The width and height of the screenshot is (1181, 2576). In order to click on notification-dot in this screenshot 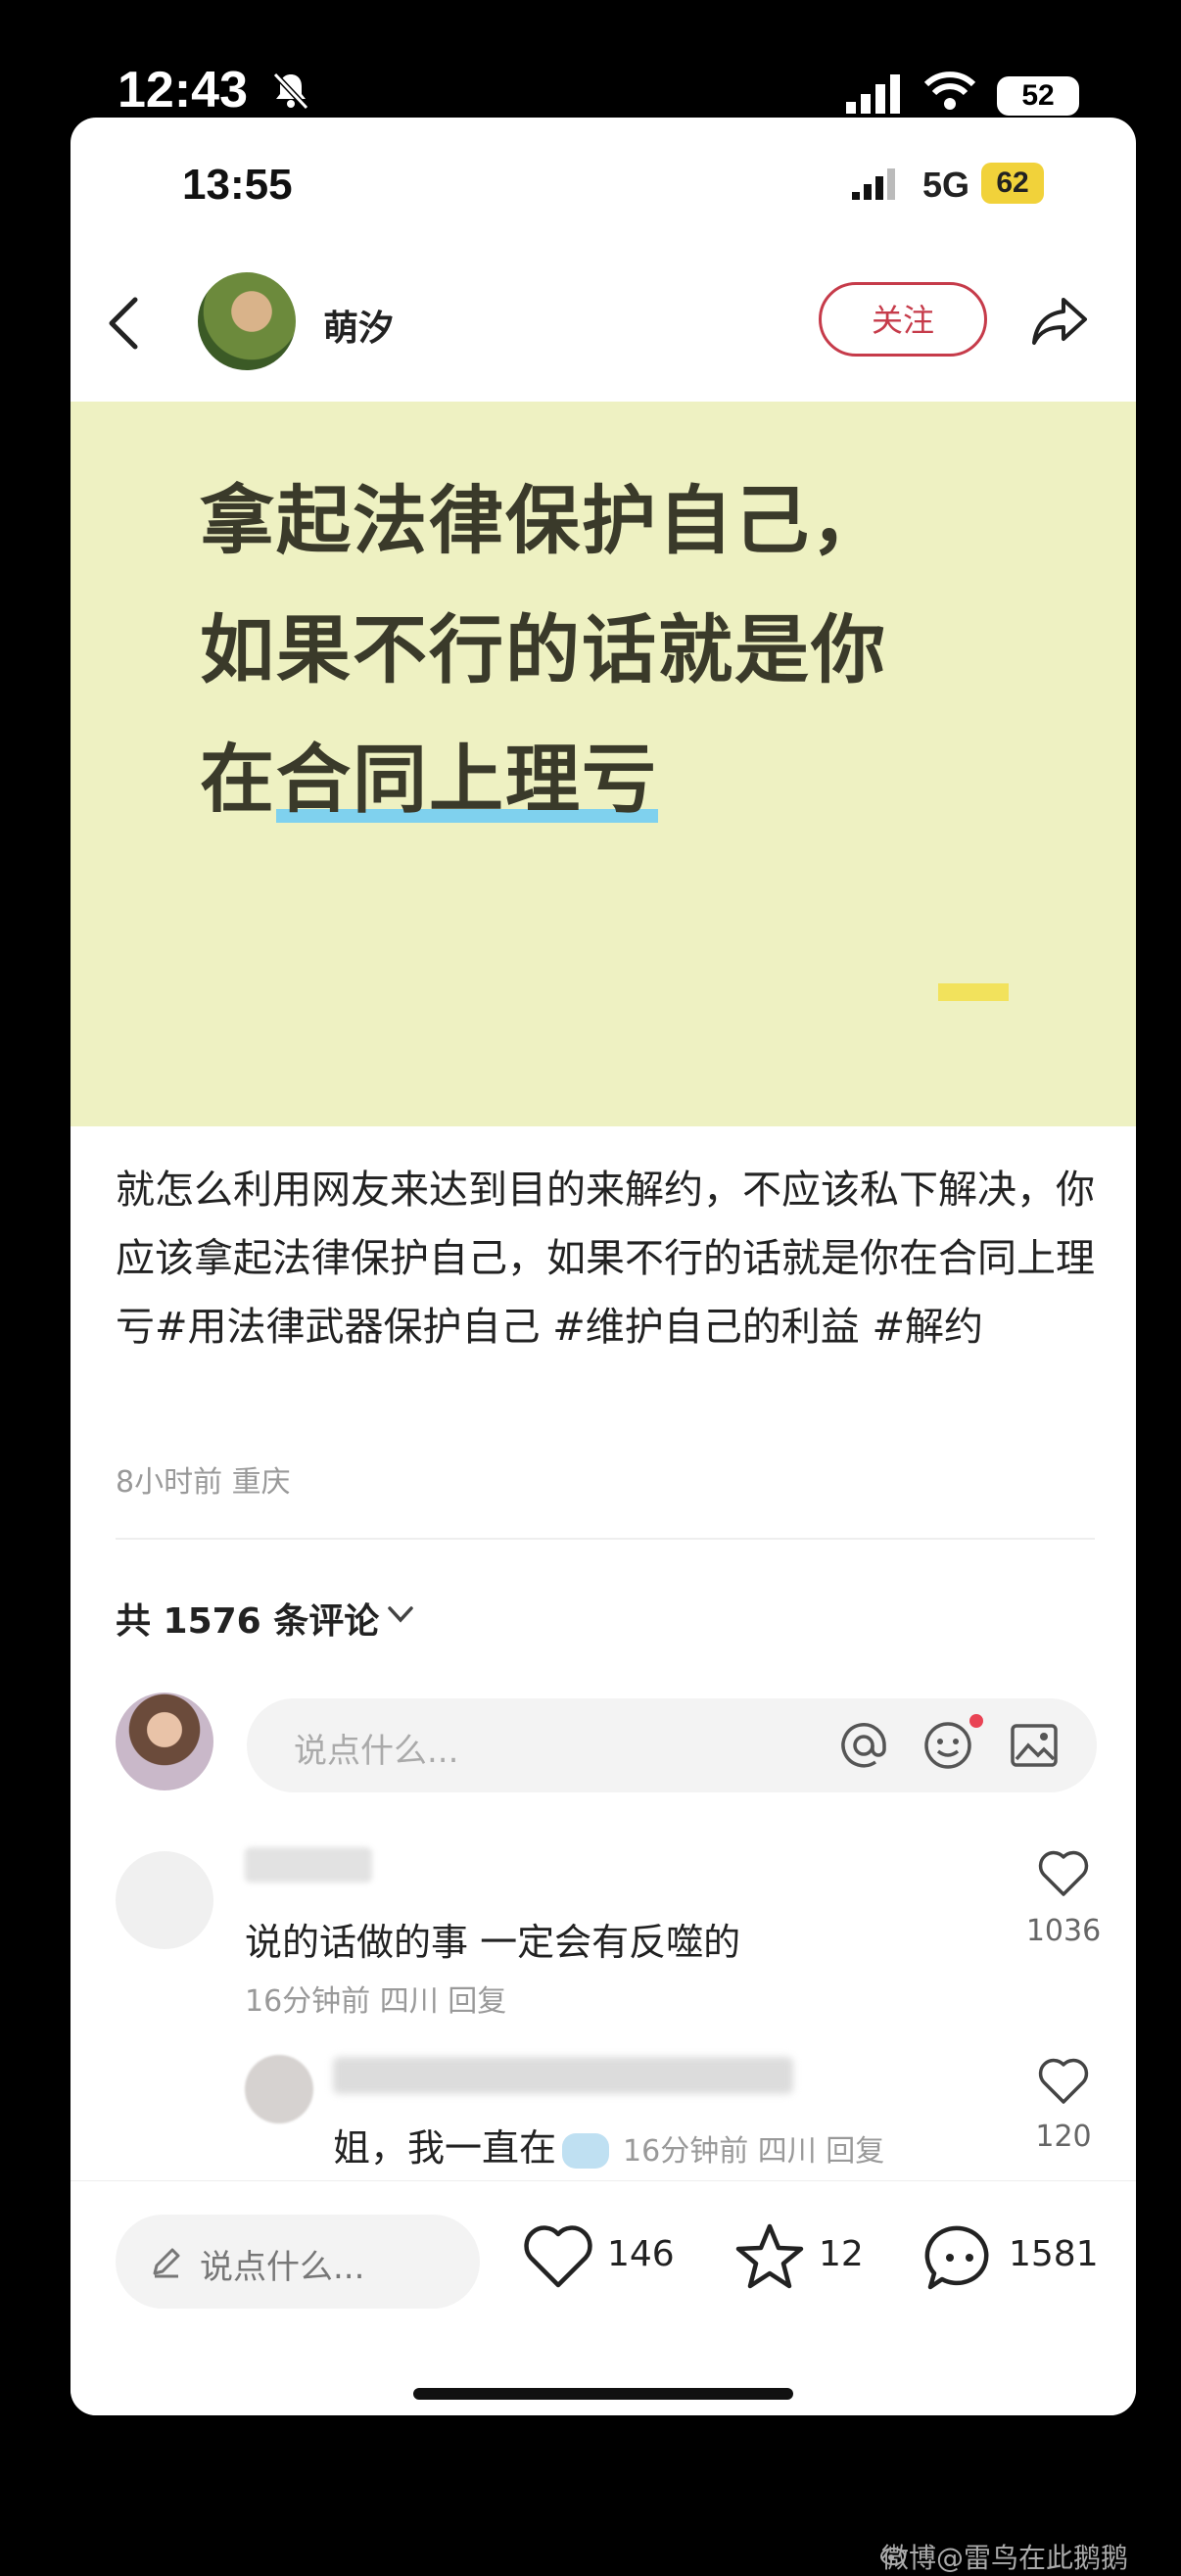, I will do `click(976, 1721)`.